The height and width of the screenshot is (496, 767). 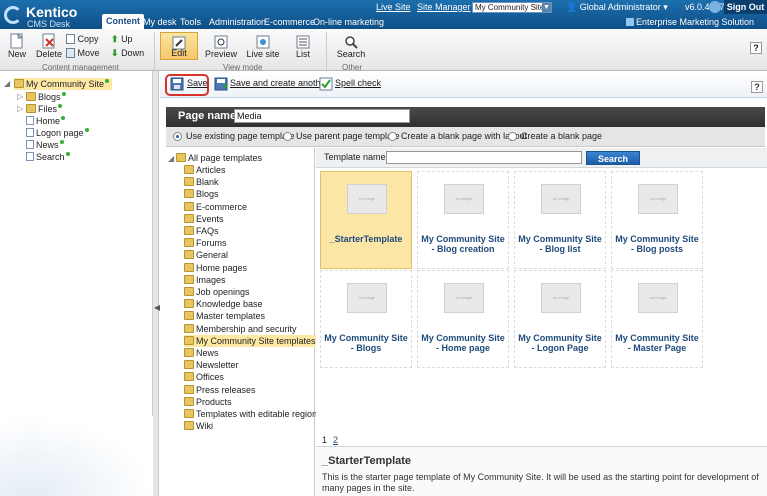 What do you see at coordinates (48, 109) in the screenshot?
I see `tree-node-label: Files` at bounding box center [48, 109].